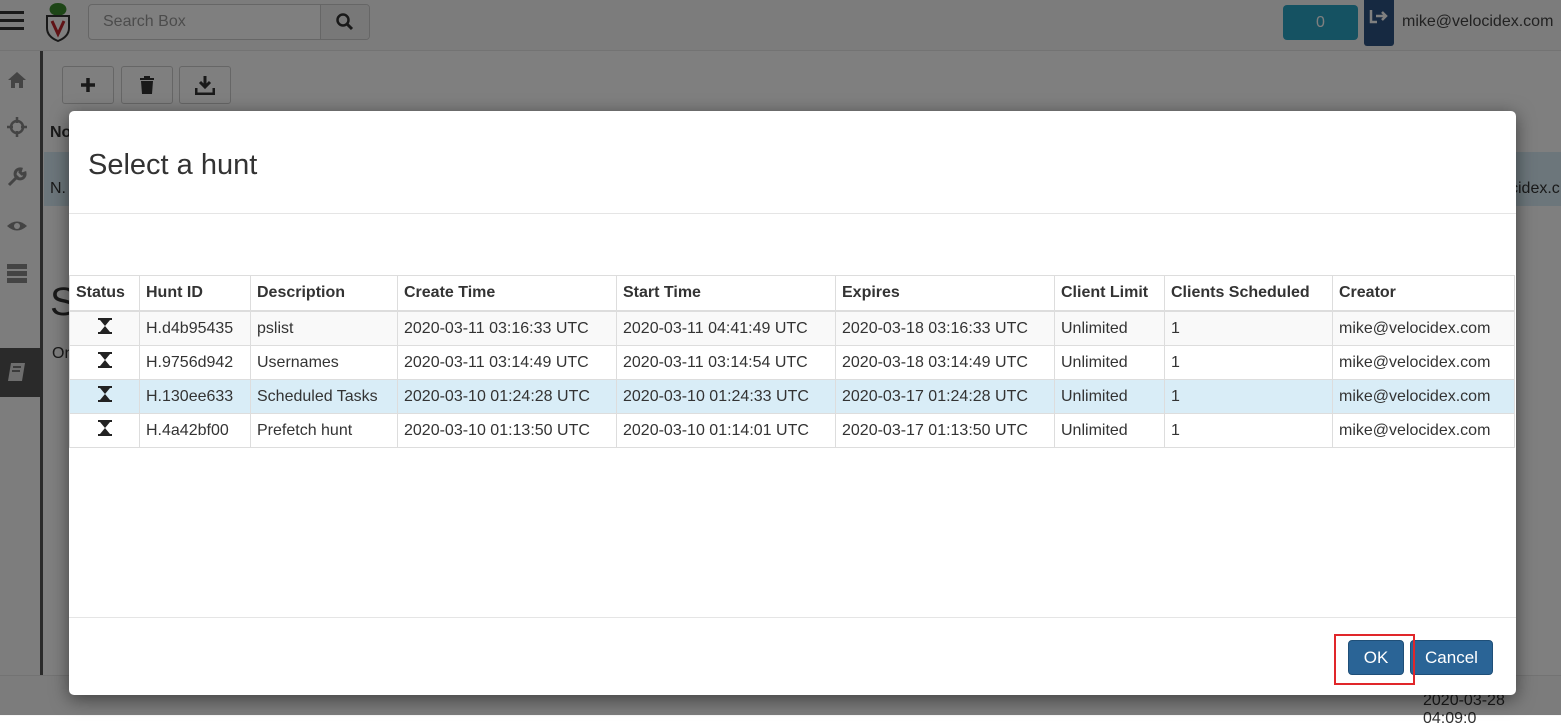 The image size is (1561, 728). Describe the element at coordinates (324, 293) in the screenshot. I see `column-header-description: Description` at that location.